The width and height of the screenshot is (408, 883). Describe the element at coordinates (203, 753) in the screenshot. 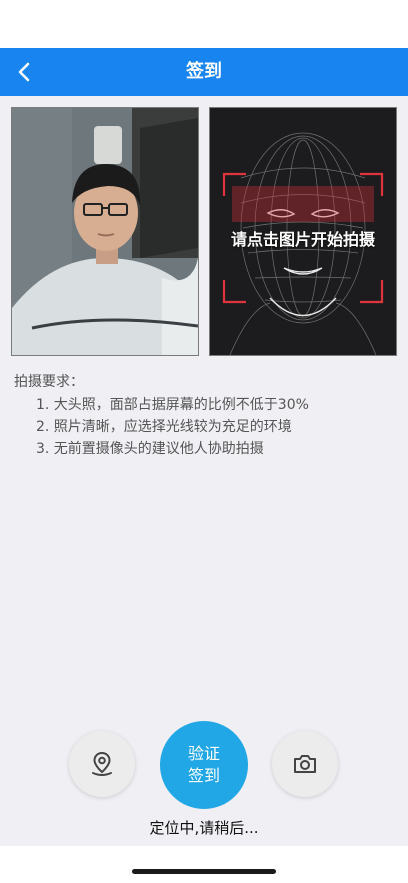

I see `verify-label-line1: 验证` at that location.